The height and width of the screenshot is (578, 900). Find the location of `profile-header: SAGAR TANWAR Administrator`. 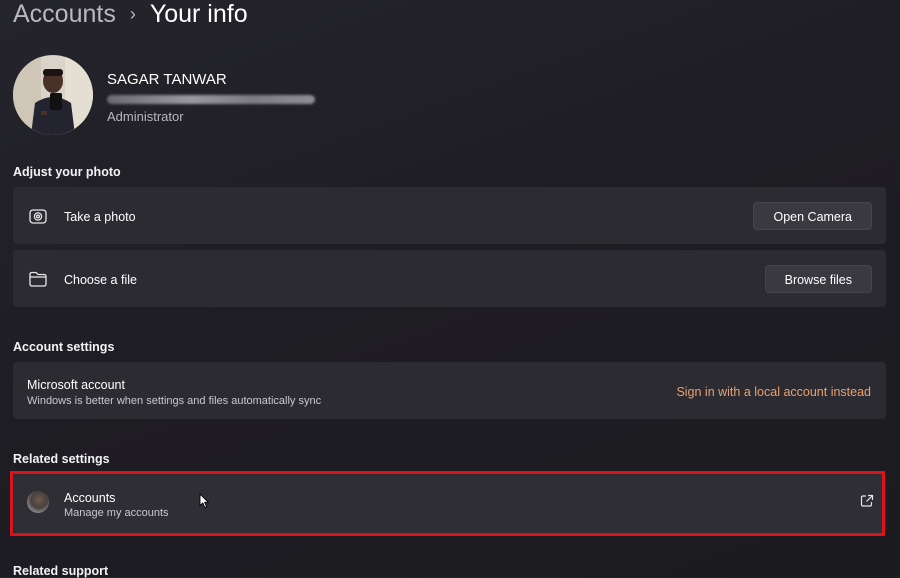

profile-header: SAGAR TANWAR Administrator is located at coordinates (173, 96).